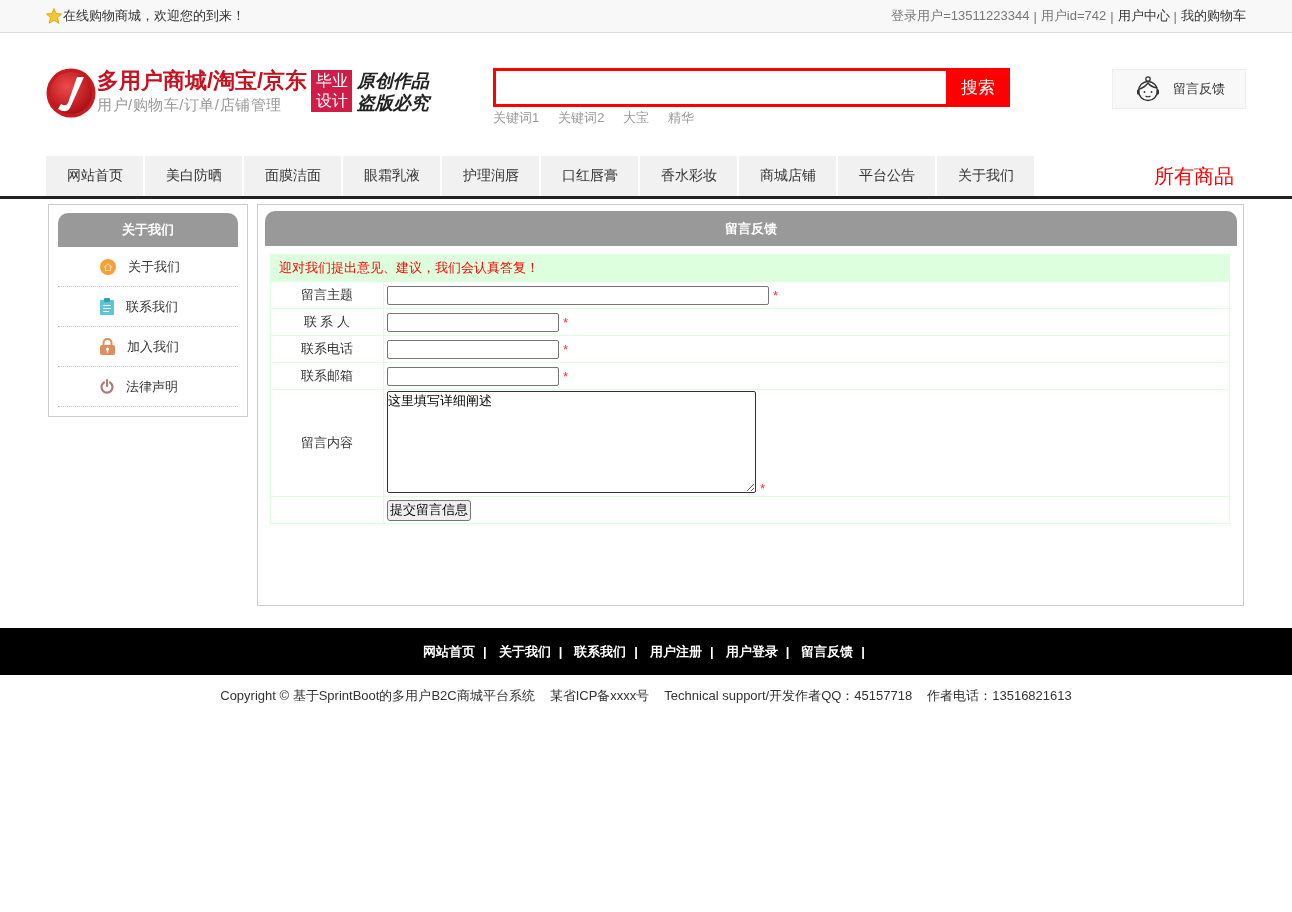  What do you see at coordinates (999, 696) in the screenshot?
I see `copyright-text: 作者电话：13516821613` at bounding box center [999, 696].